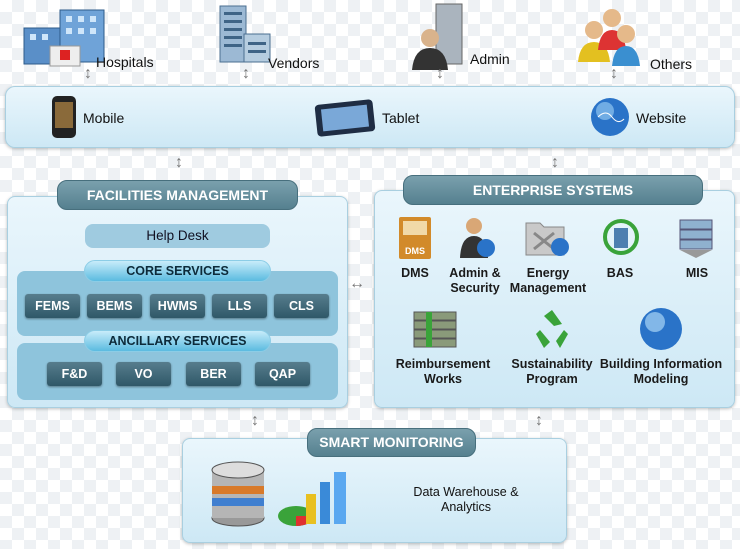  I want to click on bim-globe-icon, so click(661, 329).